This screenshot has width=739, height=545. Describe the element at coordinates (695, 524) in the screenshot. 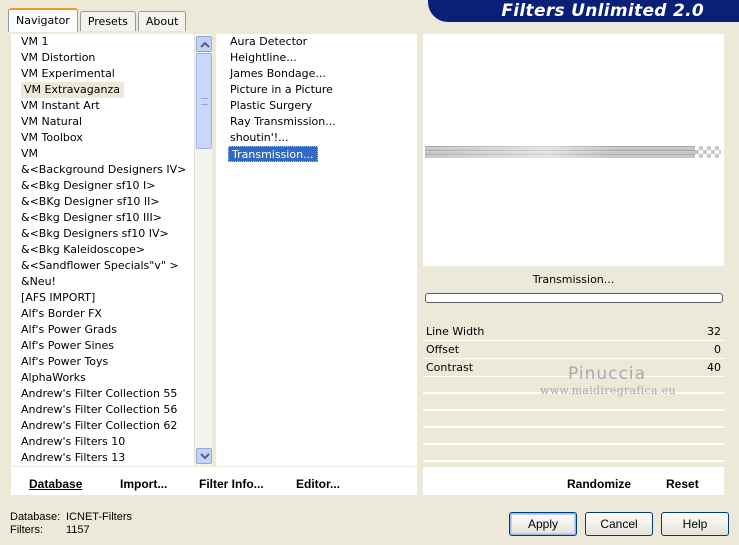

I see `help-button: Help` at that location.